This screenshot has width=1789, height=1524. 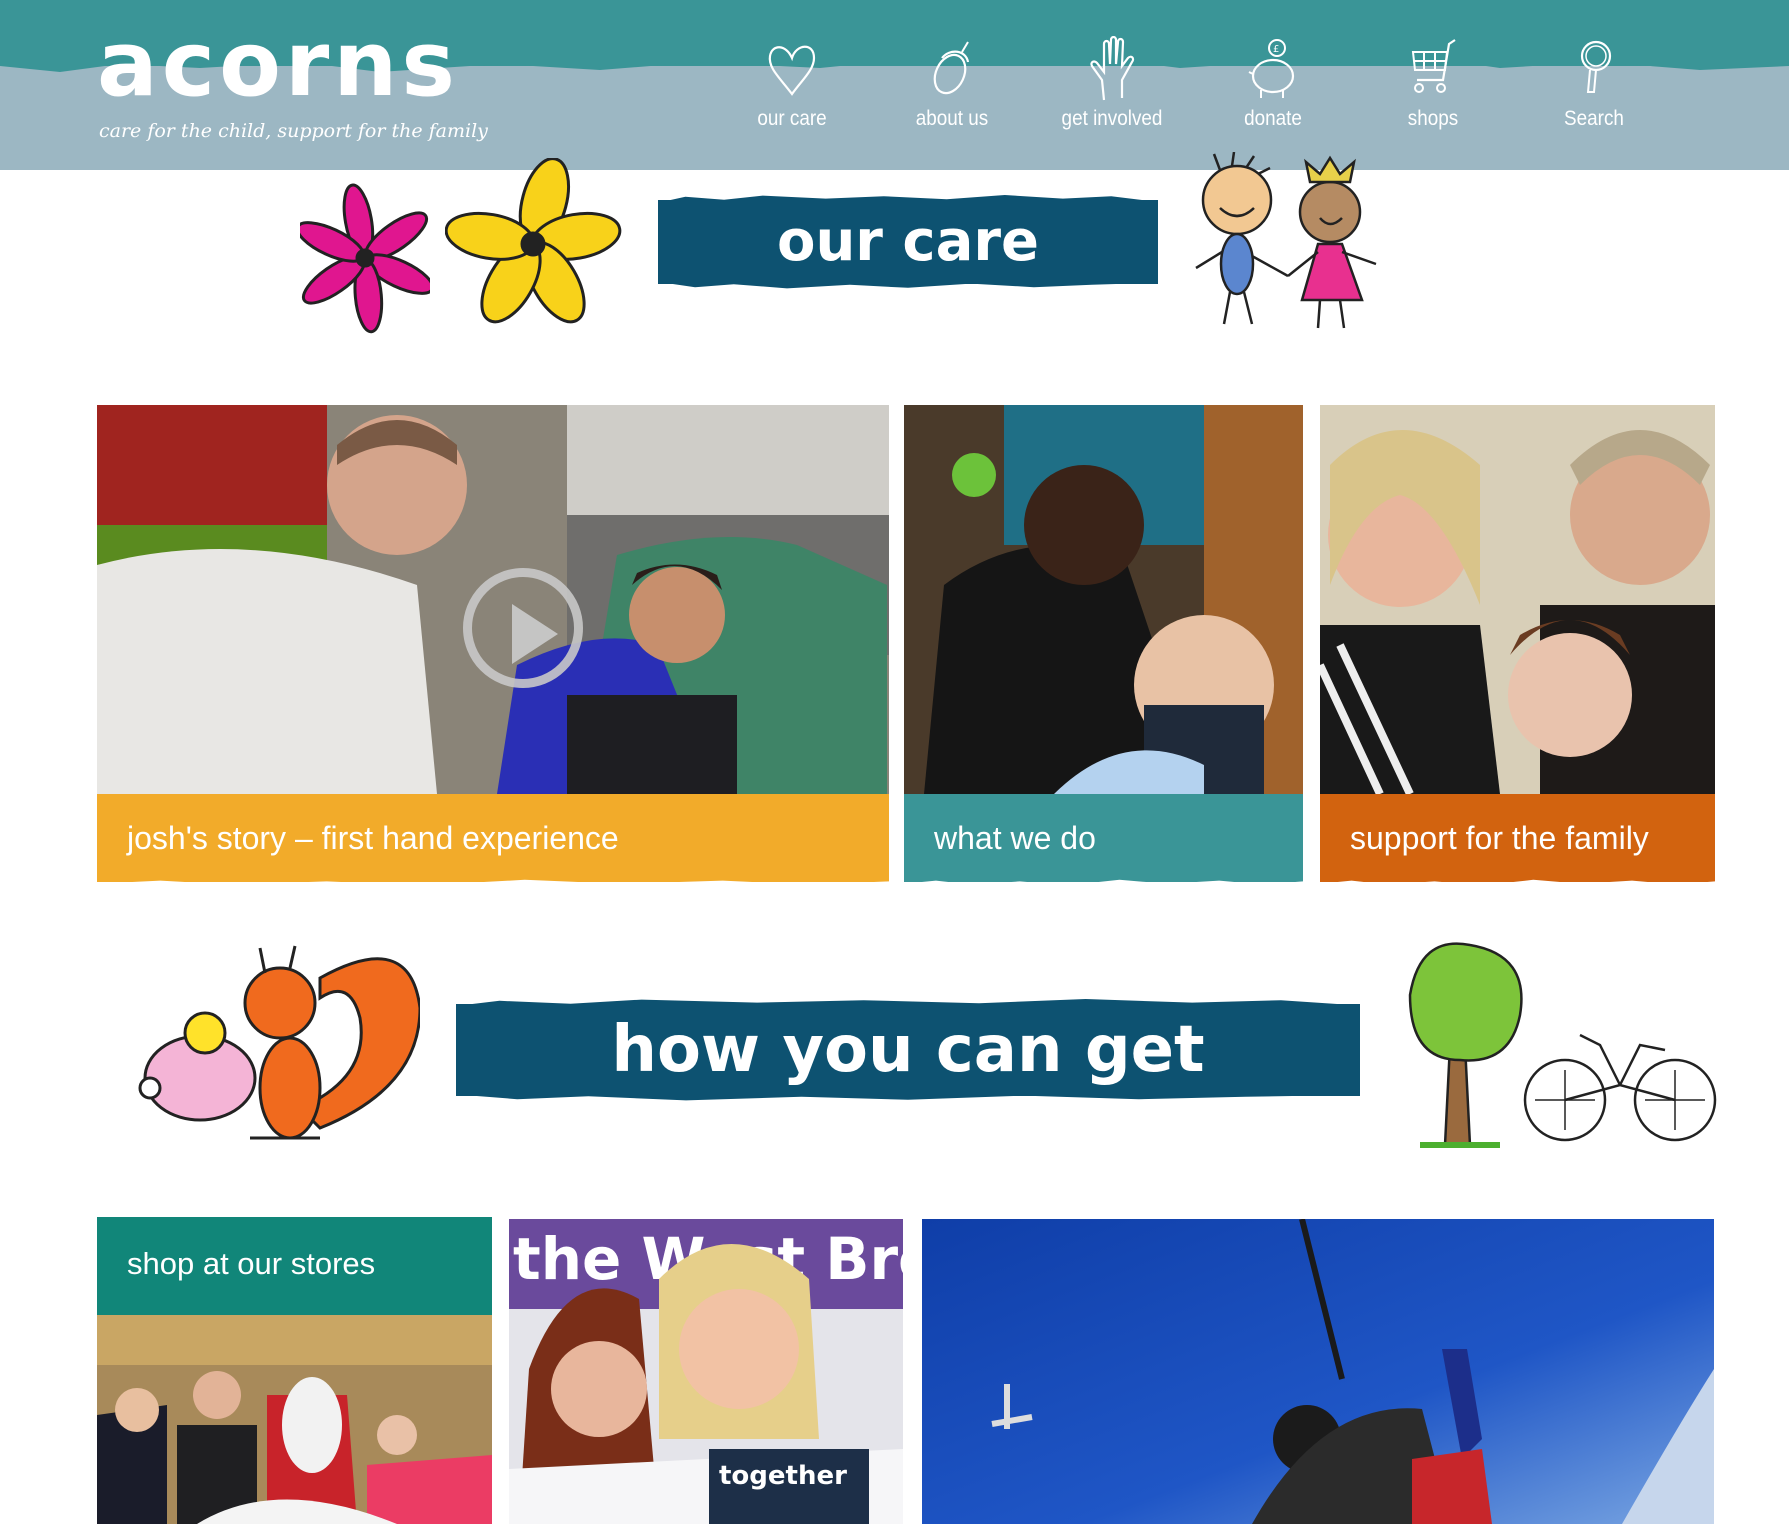 What do you see at coordinates (951, 68) in the screenshot?
I see `acorn-icon` at bounding box center [951, 68].